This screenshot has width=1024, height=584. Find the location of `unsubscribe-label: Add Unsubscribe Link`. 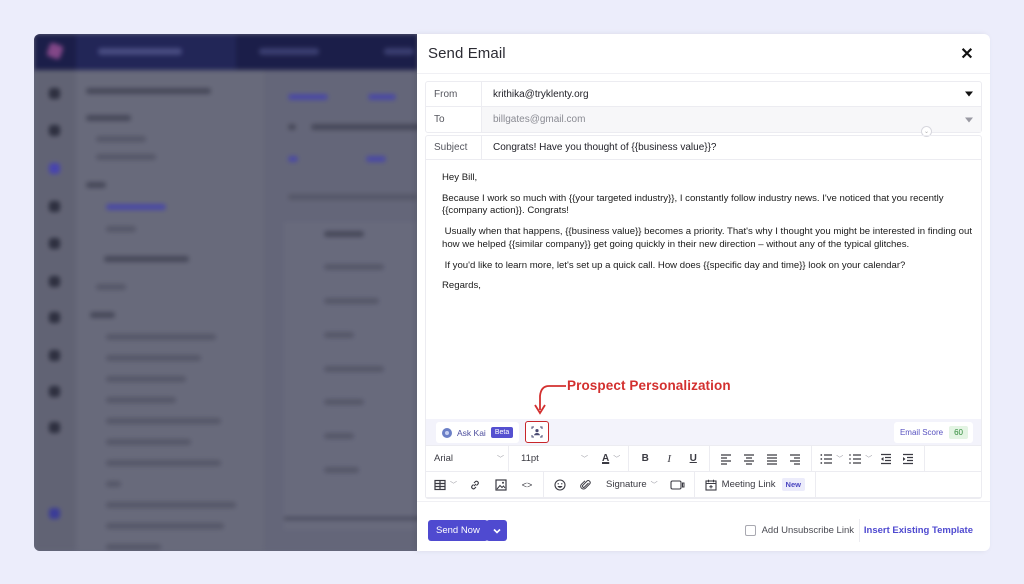

unsubscribe-label: Add Unsubscribe Link is located at coordinates (807, 530).